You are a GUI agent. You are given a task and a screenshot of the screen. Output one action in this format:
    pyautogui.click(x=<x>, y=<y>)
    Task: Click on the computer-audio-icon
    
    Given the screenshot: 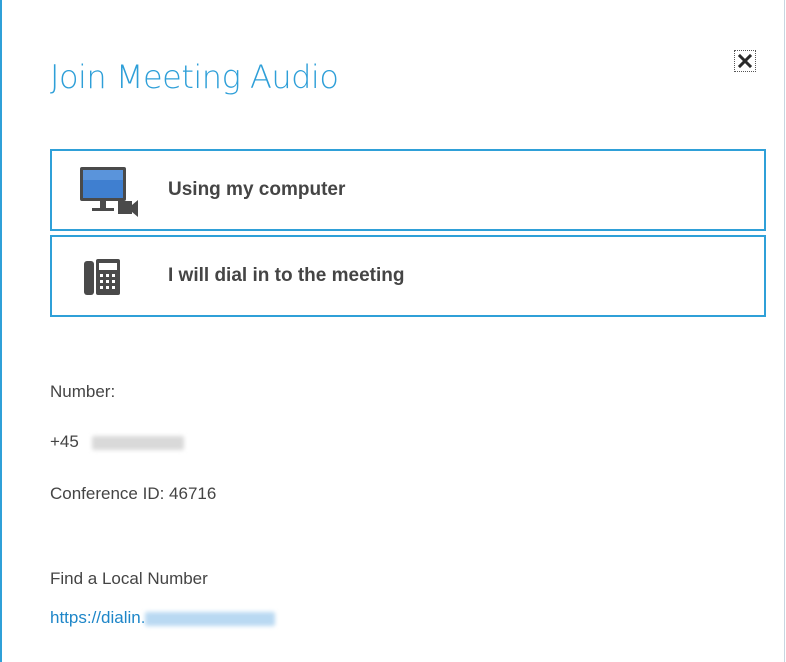 What is the action you would take?
    pyautogui.click(x=109, y=192)
    